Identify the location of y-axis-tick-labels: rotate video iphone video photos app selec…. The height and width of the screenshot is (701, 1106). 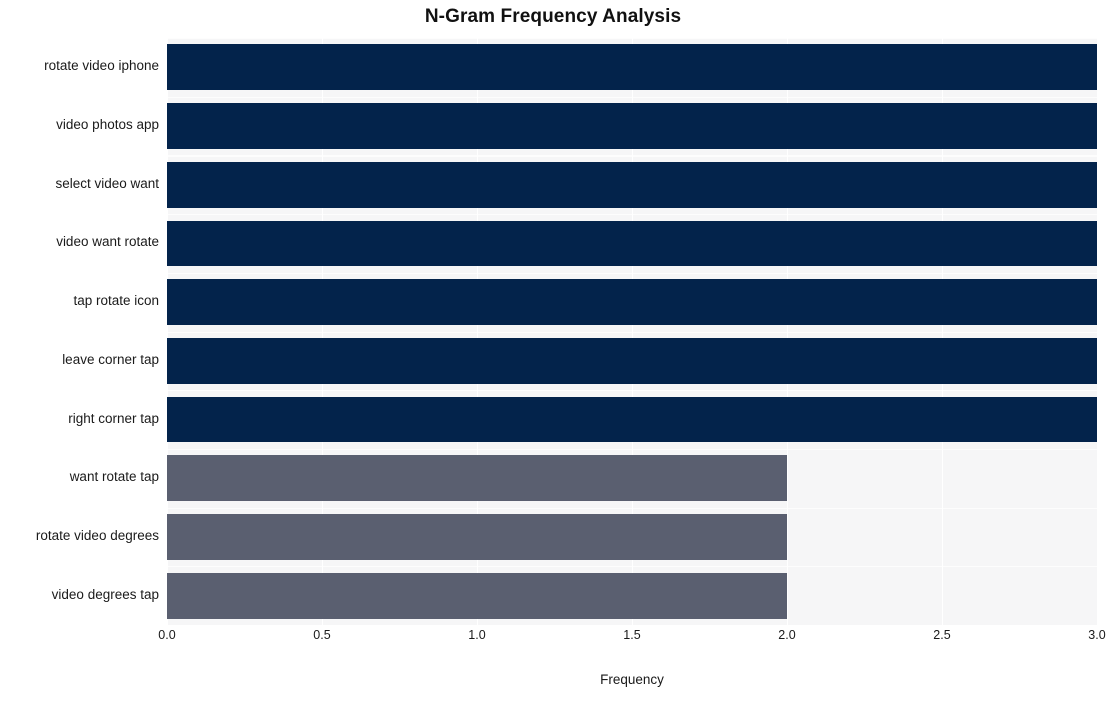
(79, 331).